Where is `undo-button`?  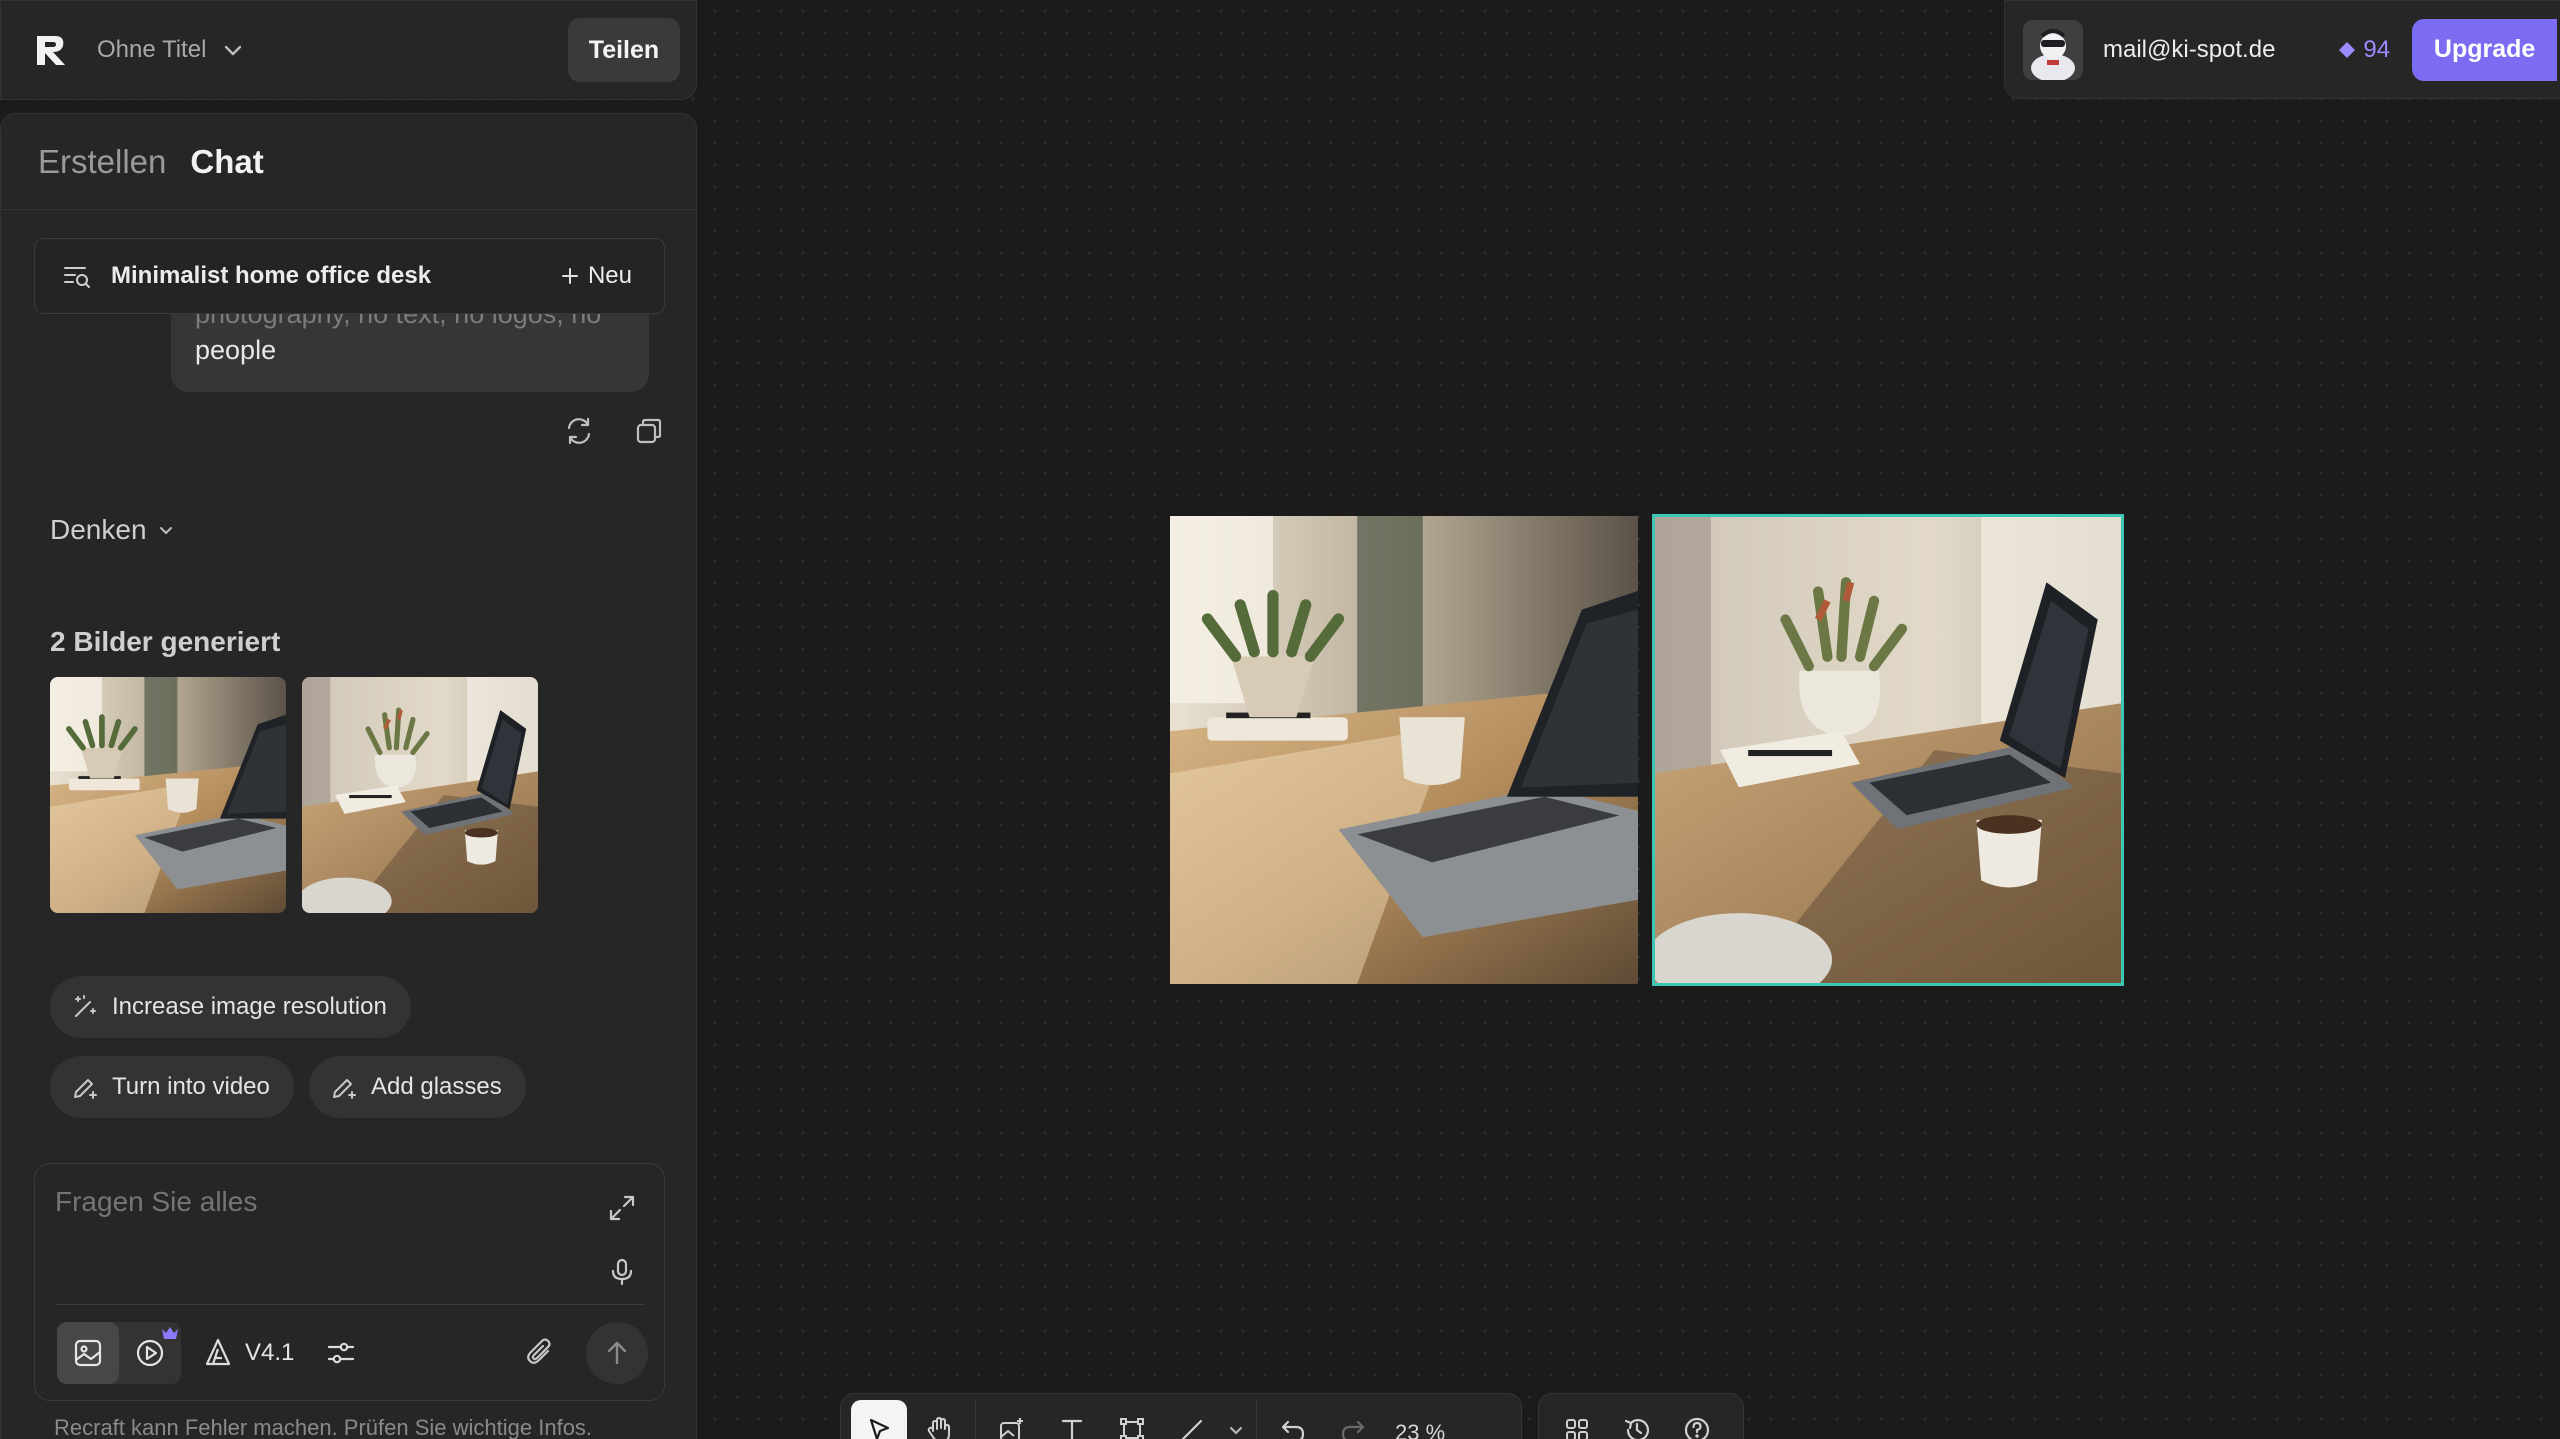
undo-button is located at coordinates (1293, 1419).